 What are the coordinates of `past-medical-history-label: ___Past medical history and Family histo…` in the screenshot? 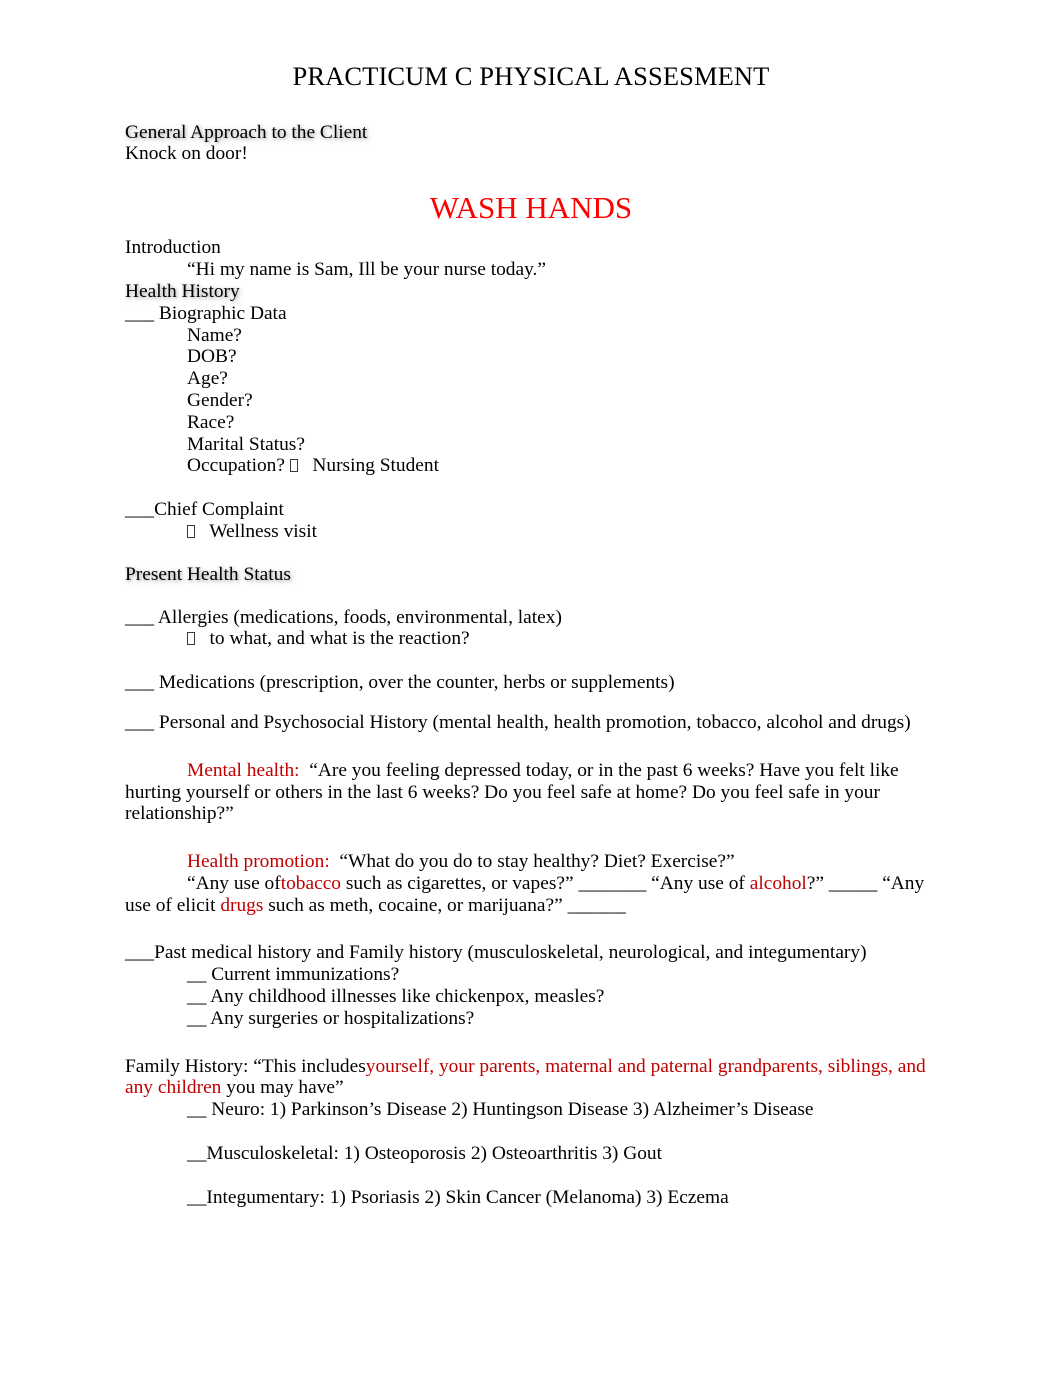 It's located at (496, 953).